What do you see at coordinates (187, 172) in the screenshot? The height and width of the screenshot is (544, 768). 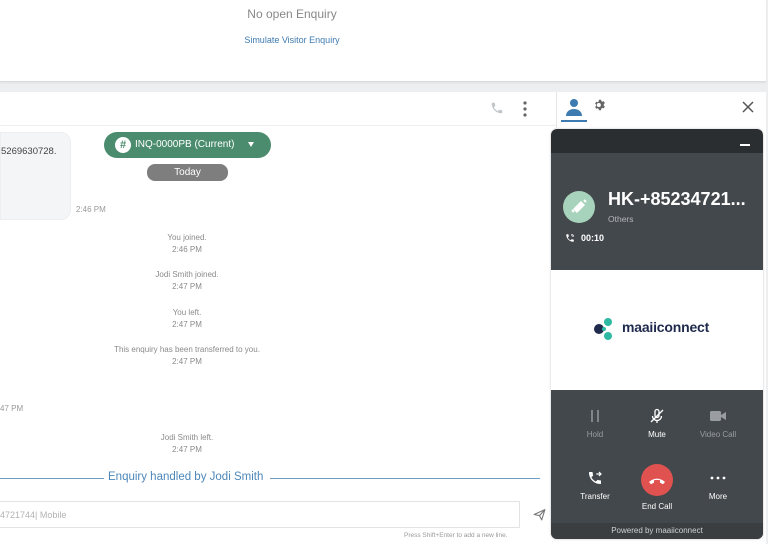 I see `date-separator: Today` at bounding box center [187, 172].